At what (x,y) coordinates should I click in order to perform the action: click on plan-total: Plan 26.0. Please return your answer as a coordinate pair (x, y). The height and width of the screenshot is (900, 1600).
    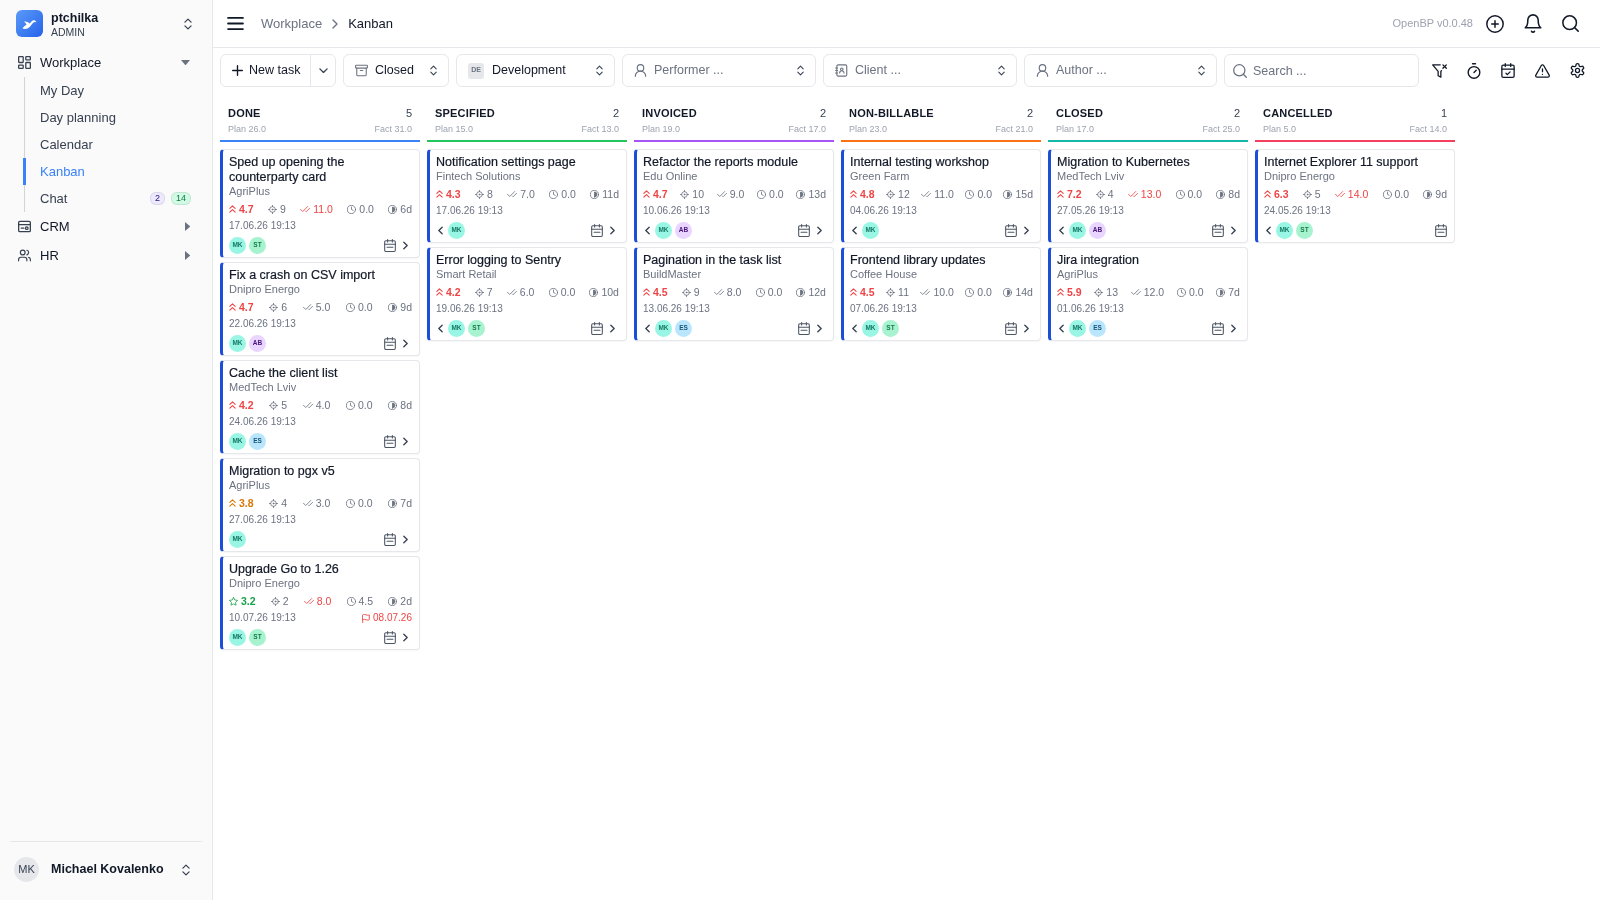
    Looking at the image, I should click on (247, 129).